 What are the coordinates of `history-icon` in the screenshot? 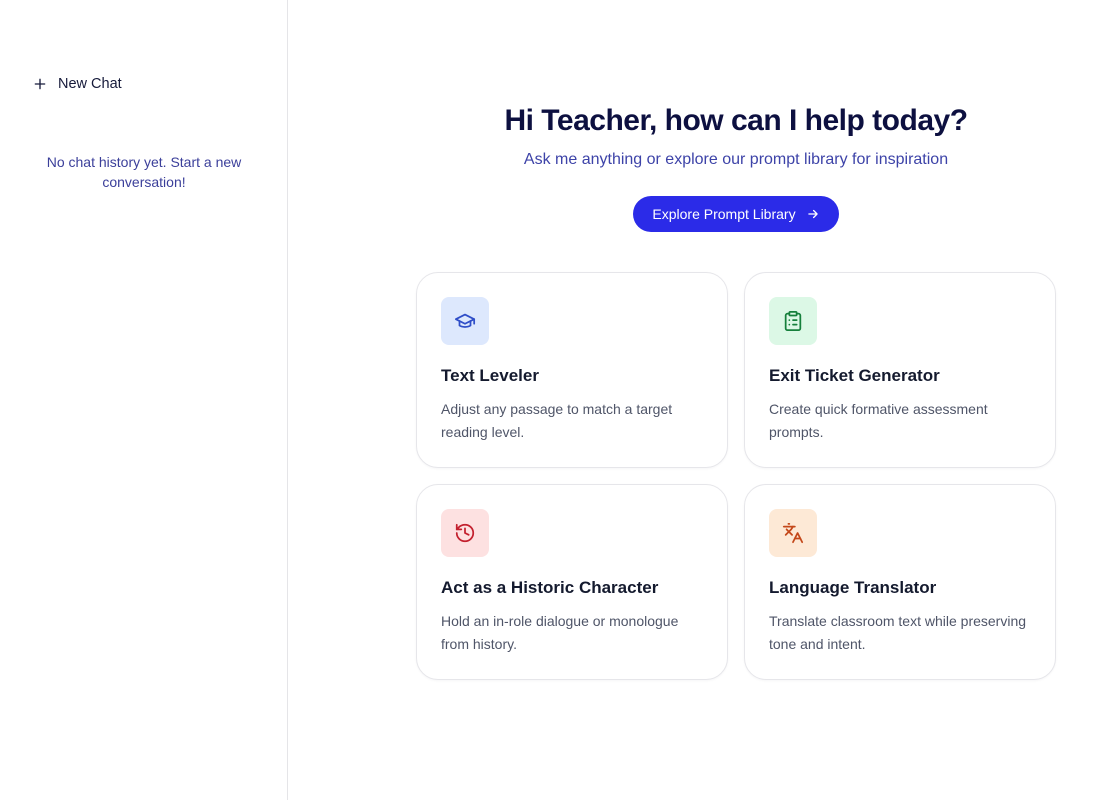 It's located at (465, 533).